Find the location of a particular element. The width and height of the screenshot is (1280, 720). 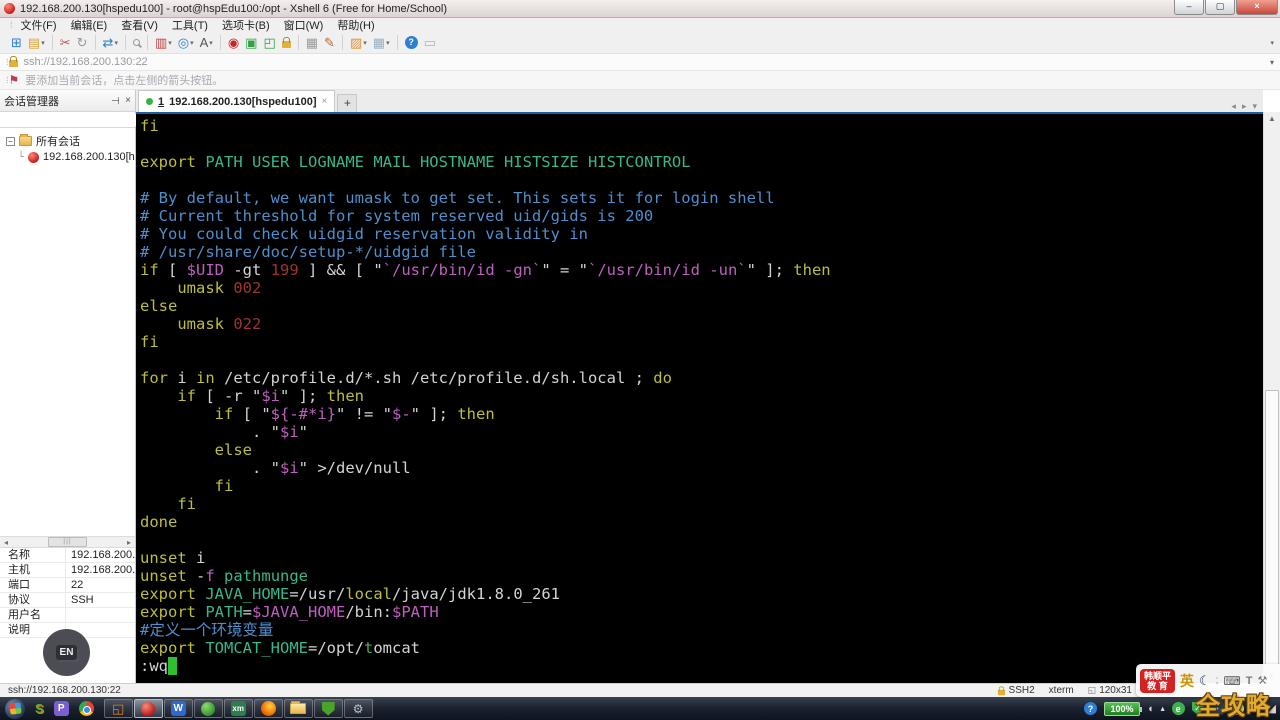

property-value: 22 is located at coordinates (100, 585).